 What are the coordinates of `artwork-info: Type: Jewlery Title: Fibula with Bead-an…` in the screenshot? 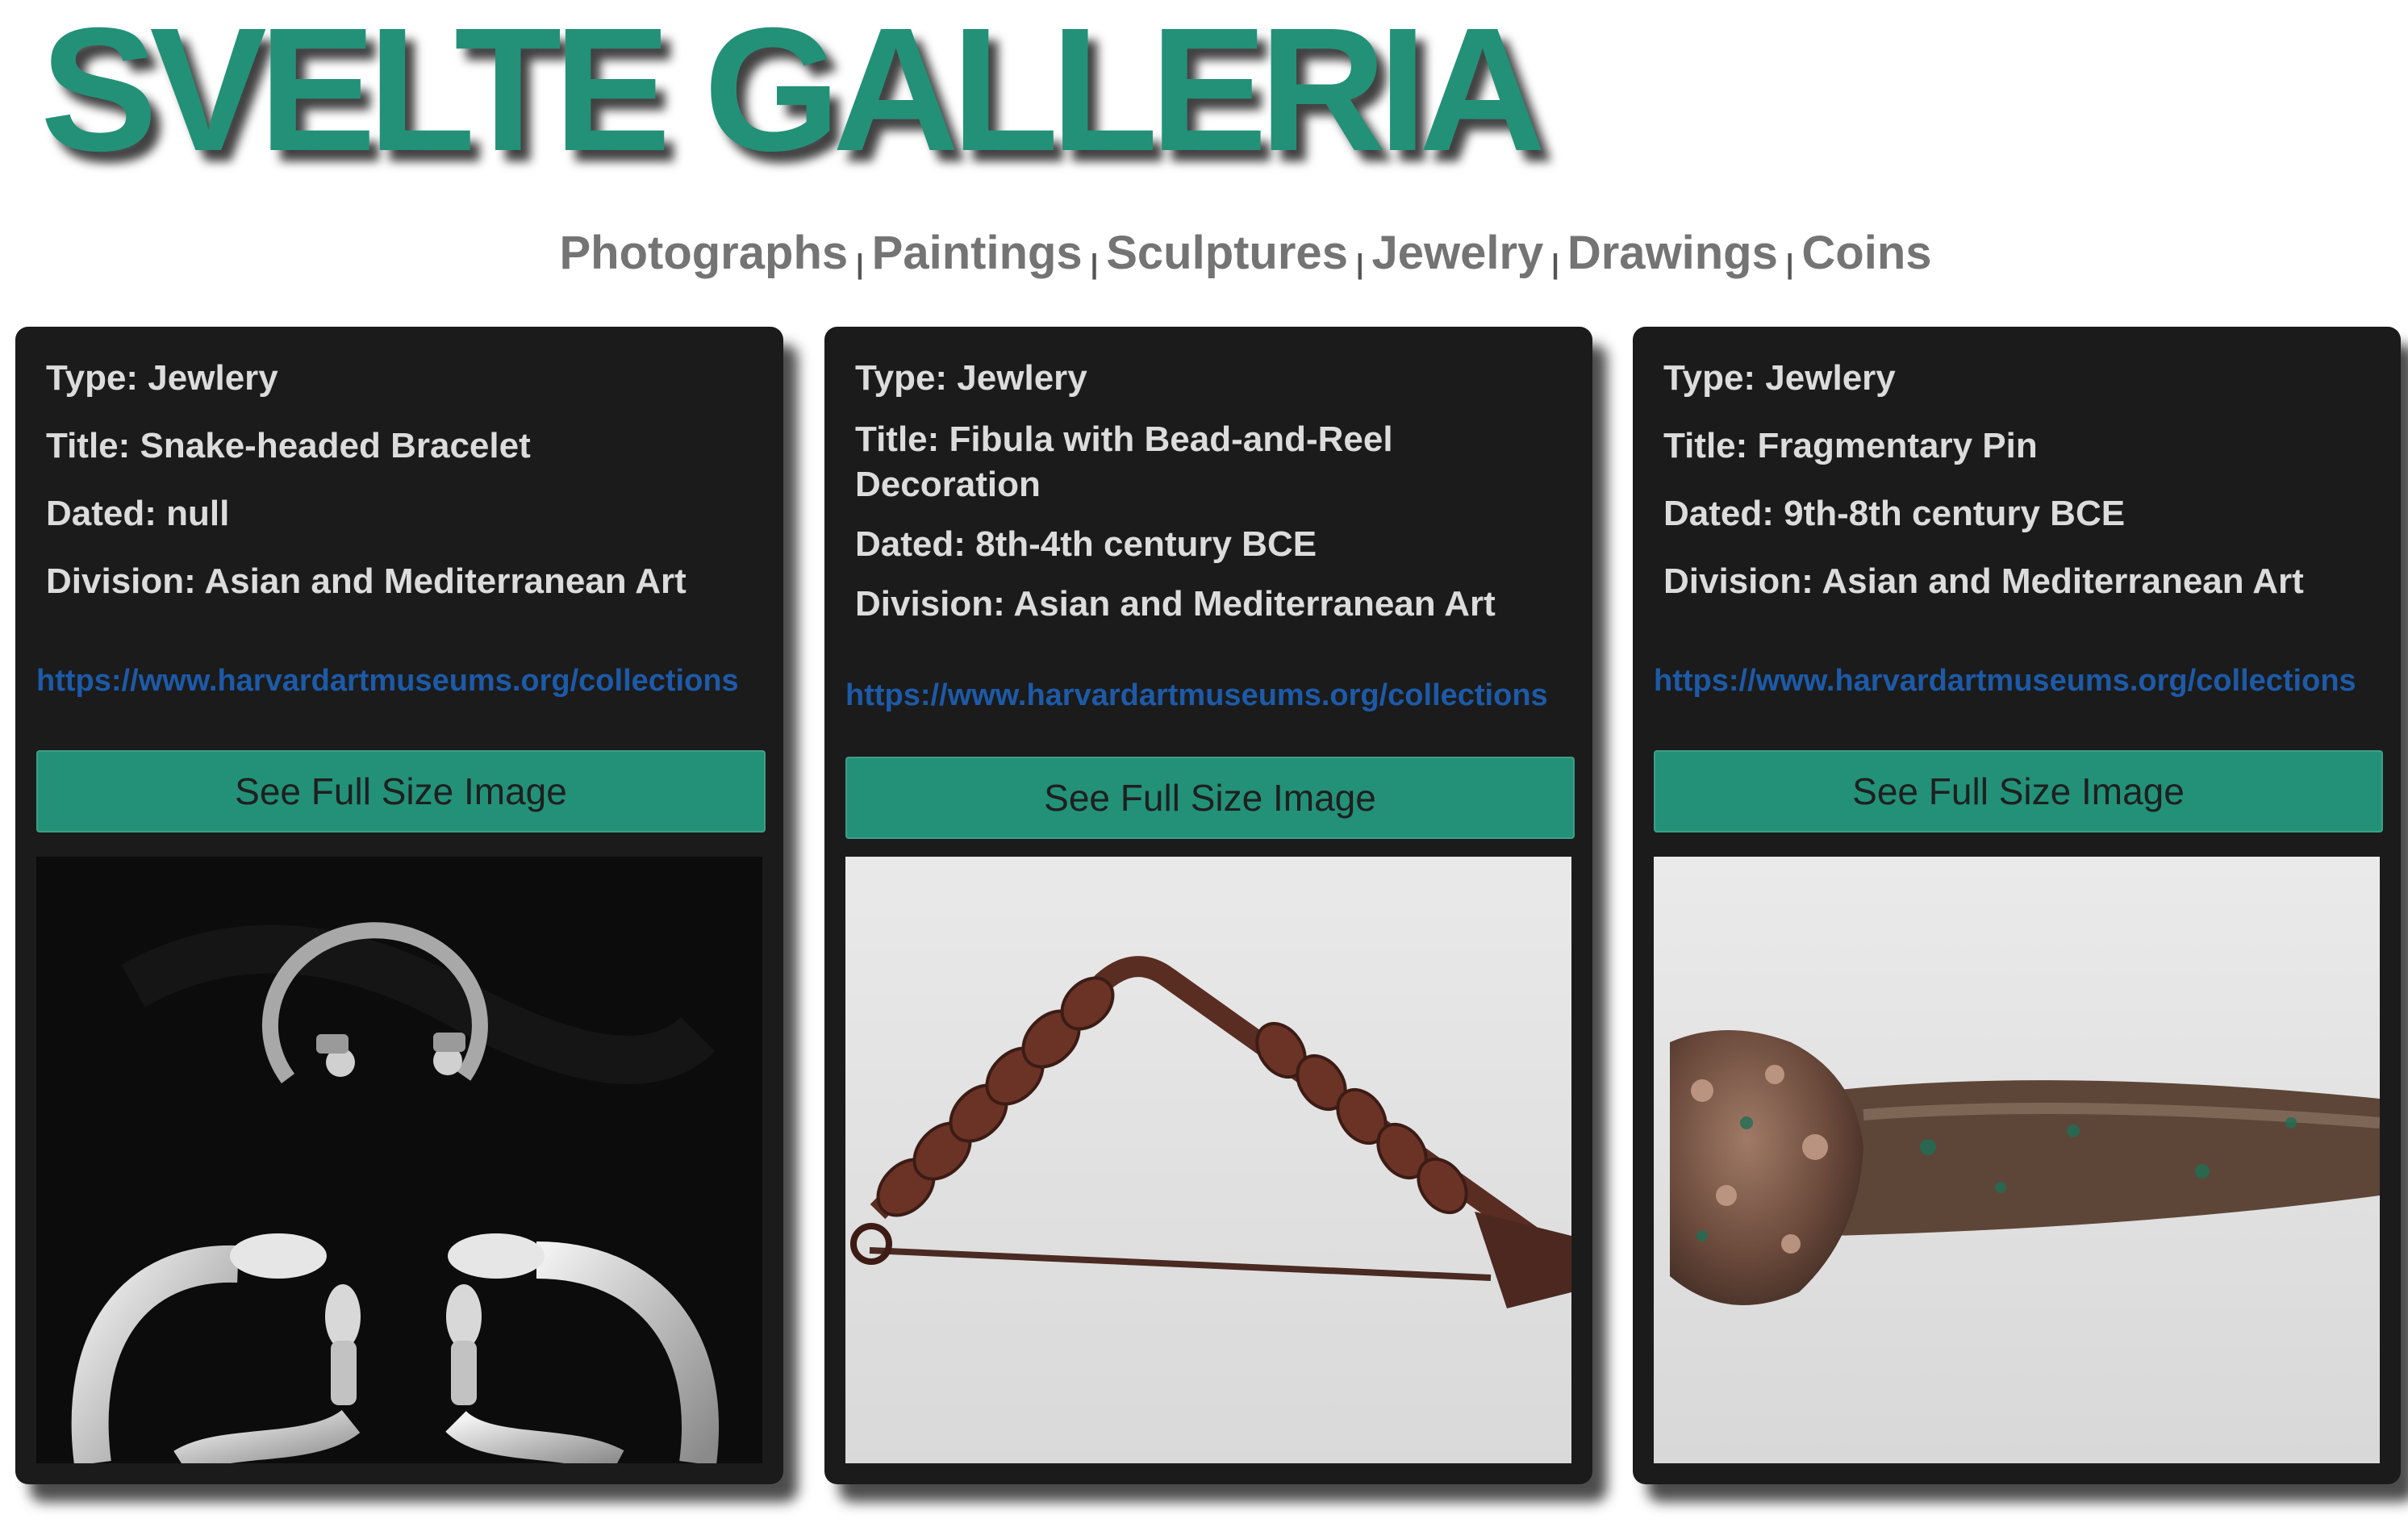 It's located at (1211, 492).